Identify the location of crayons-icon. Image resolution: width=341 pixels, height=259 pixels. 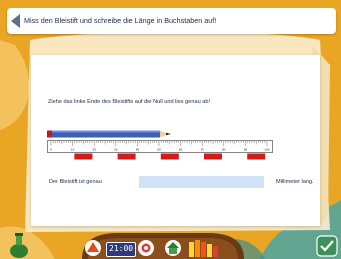
(205, 248).